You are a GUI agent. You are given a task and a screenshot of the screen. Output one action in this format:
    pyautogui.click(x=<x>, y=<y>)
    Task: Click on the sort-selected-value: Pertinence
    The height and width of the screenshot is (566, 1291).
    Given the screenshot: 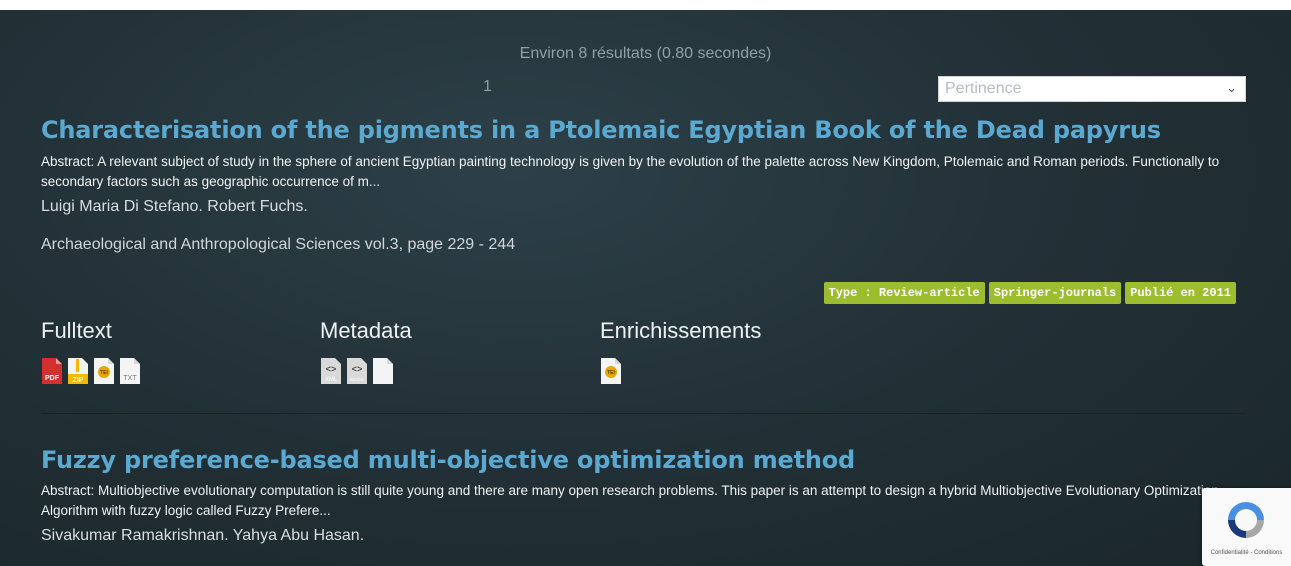 What is the action you would take?
    pyautogui.click(x=983, y=88)
    